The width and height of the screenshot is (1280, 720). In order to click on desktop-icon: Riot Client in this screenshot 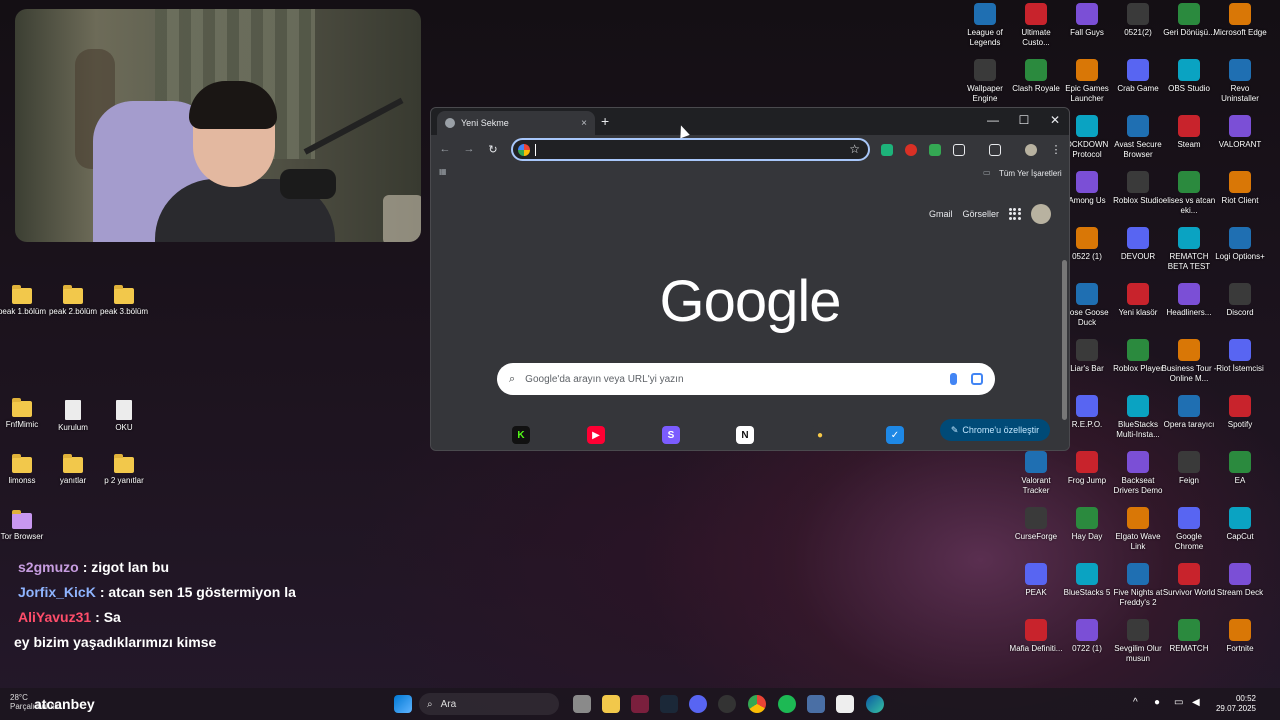, I will do `click(1240, 188)`.